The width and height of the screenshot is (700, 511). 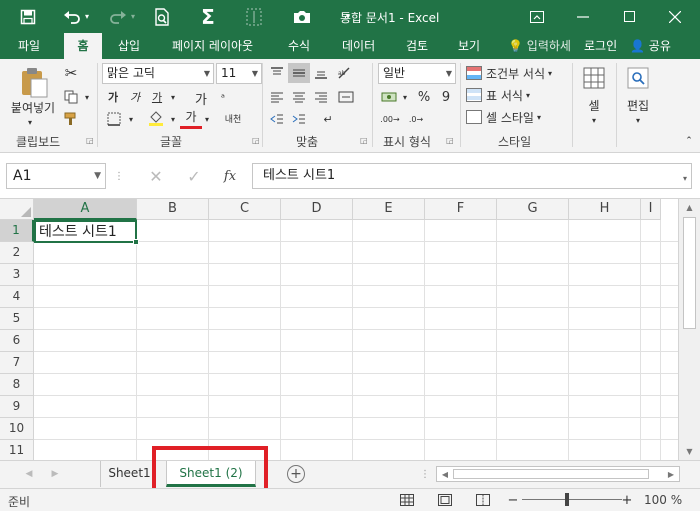 What do you see at coordinates (416, 119) in the screenshot?
I see `decrease-decimal-icon: .0→` at bounding box center [416, 119].